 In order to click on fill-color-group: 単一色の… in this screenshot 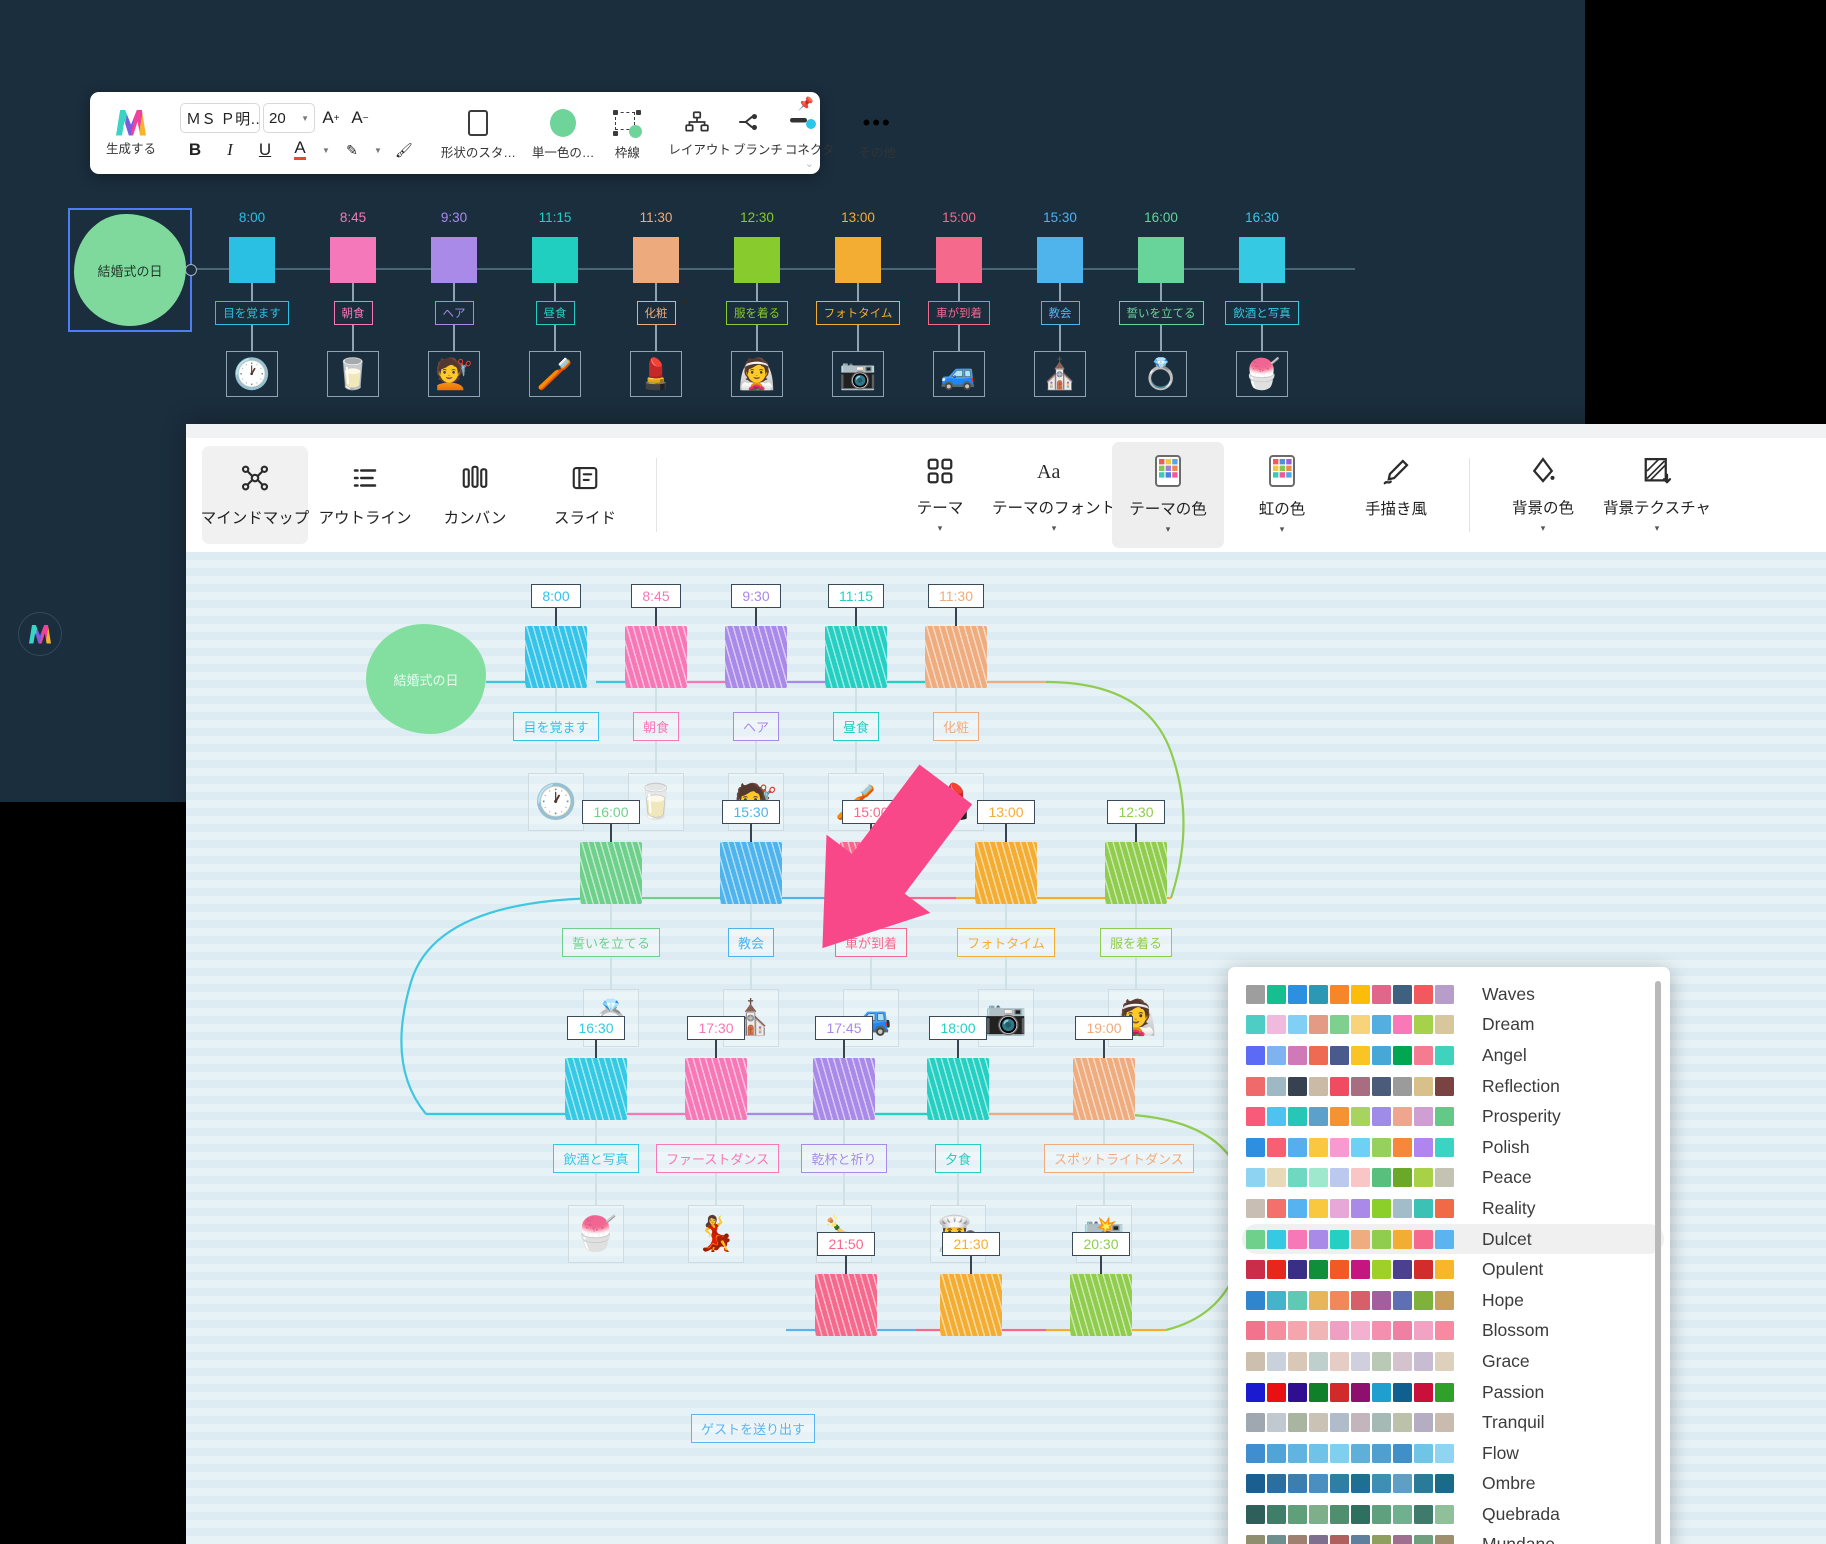, I will do `click(563, 133)`.